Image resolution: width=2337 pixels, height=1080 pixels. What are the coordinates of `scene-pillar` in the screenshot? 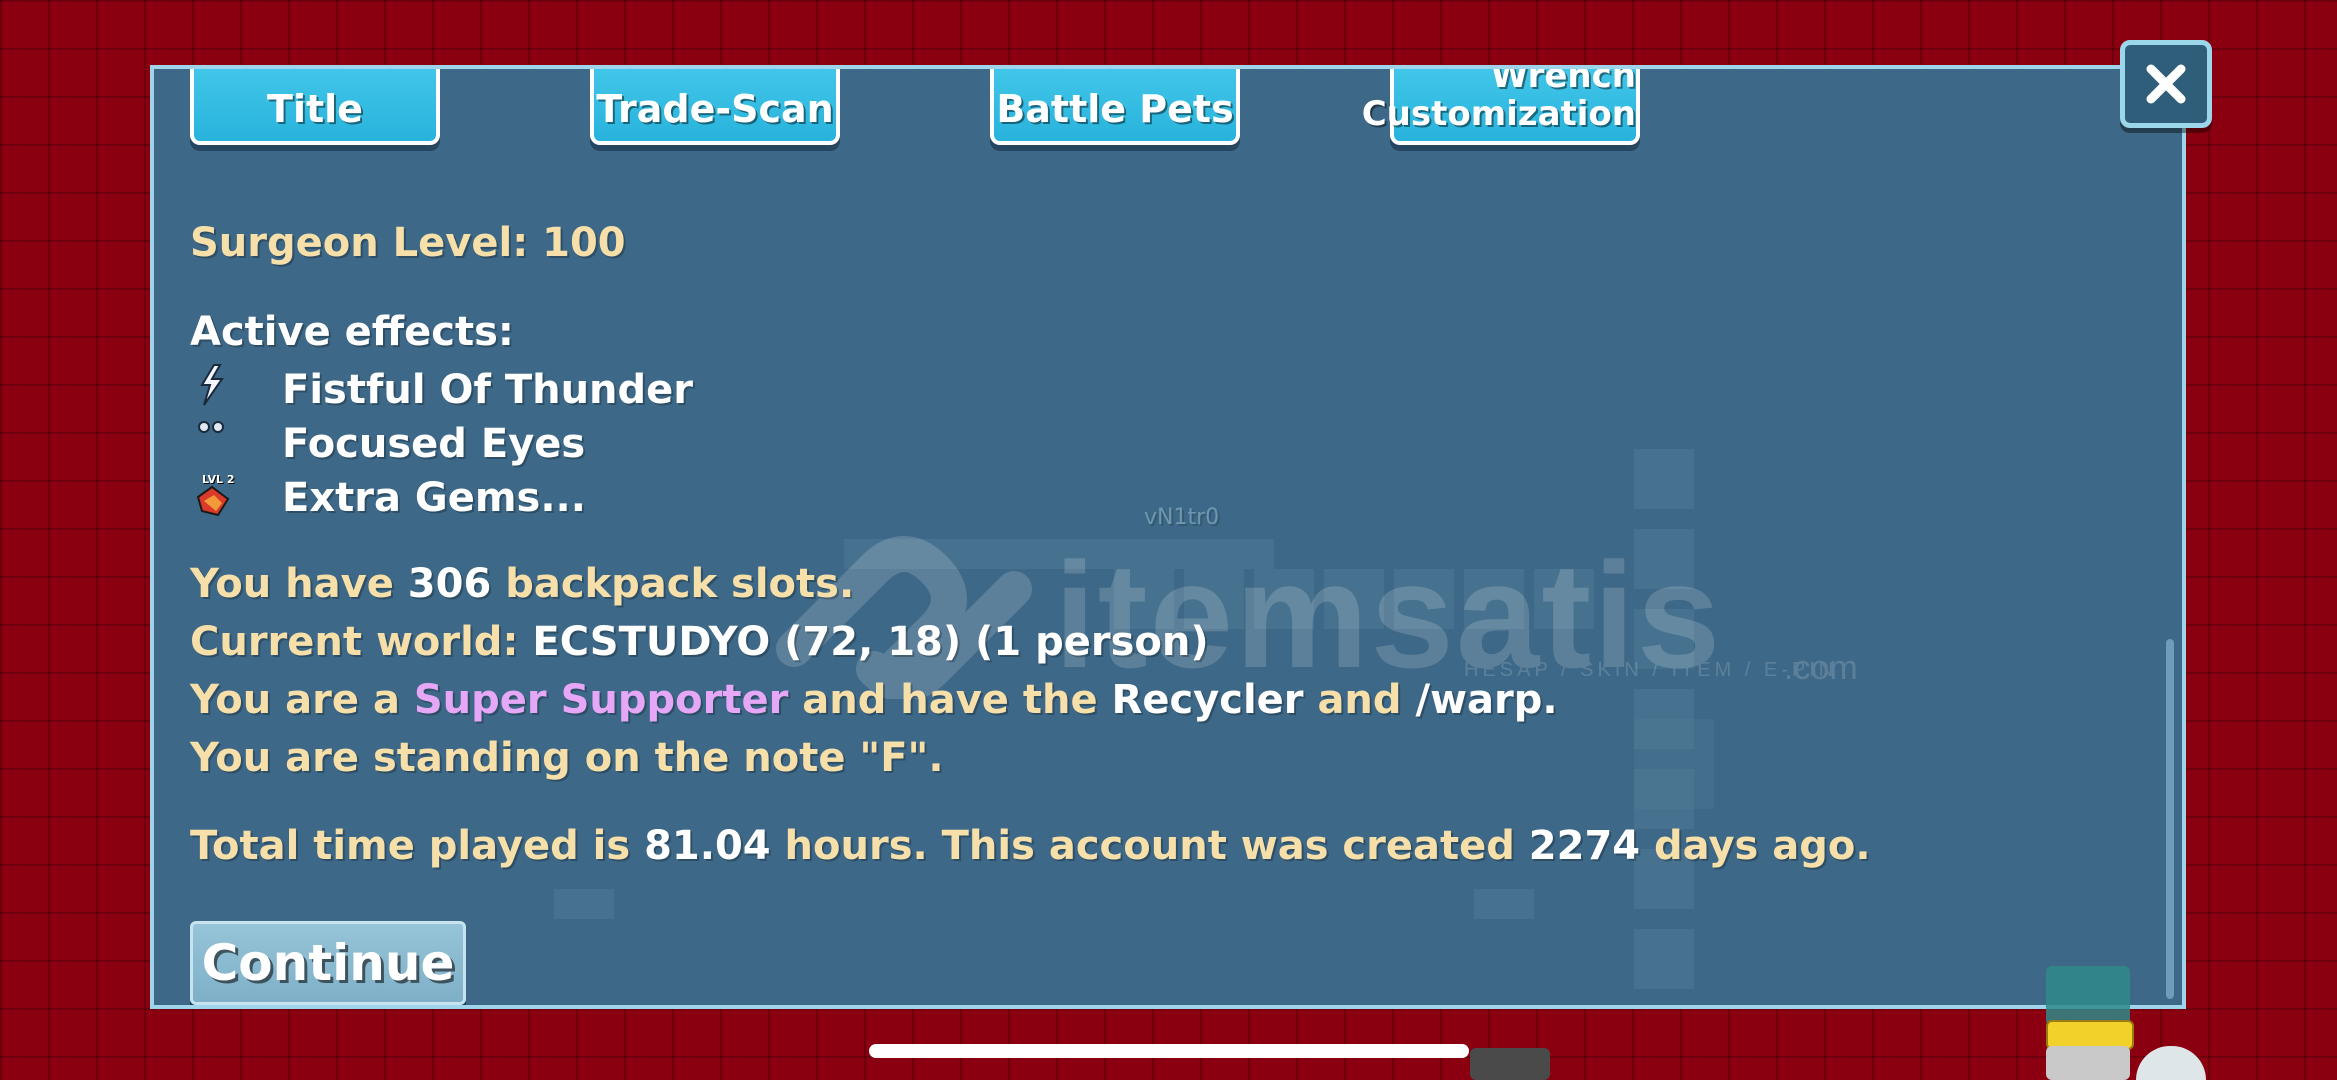 It's located at (1674, 764).